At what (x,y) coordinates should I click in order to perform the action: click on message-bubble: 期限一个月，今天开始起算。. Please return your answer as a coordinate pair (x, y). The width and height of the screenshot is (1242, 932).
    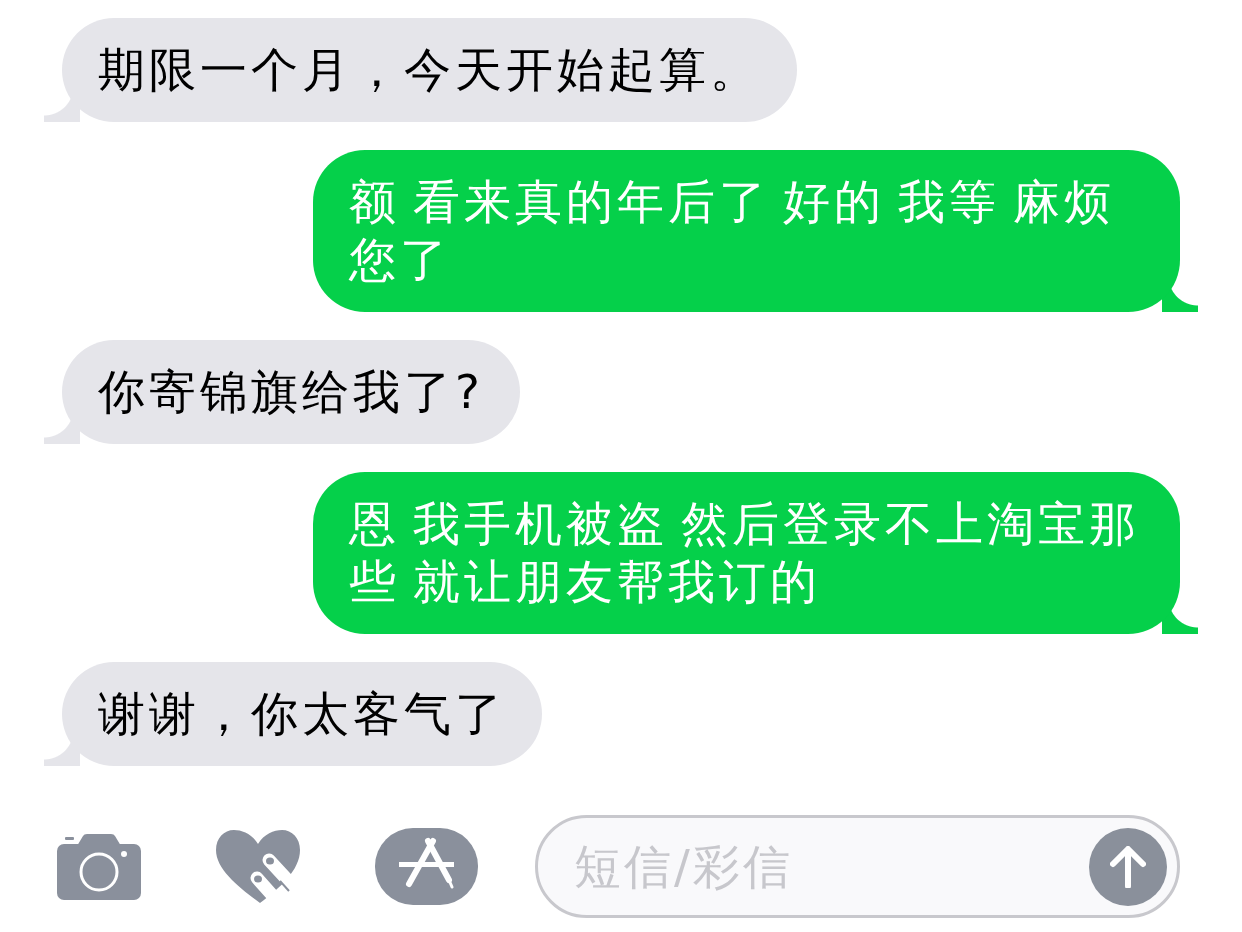
    Looking at the image, I should click on (420, 70).